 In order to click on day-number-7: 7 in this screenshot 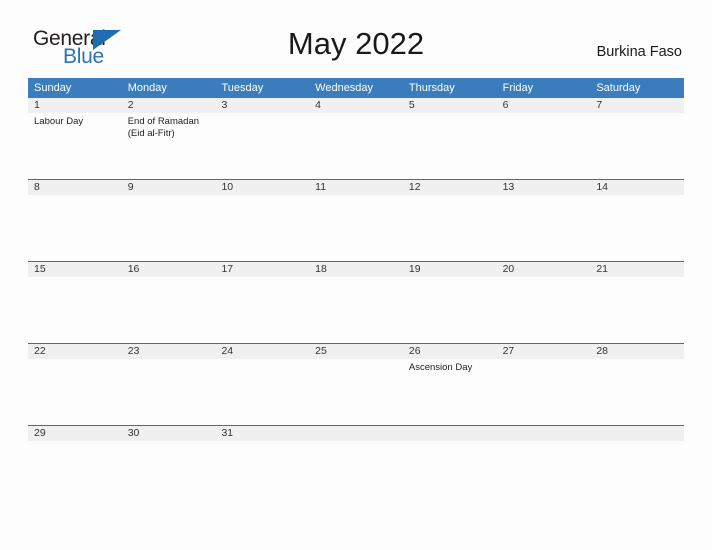, I will do `click(637, 105)`.